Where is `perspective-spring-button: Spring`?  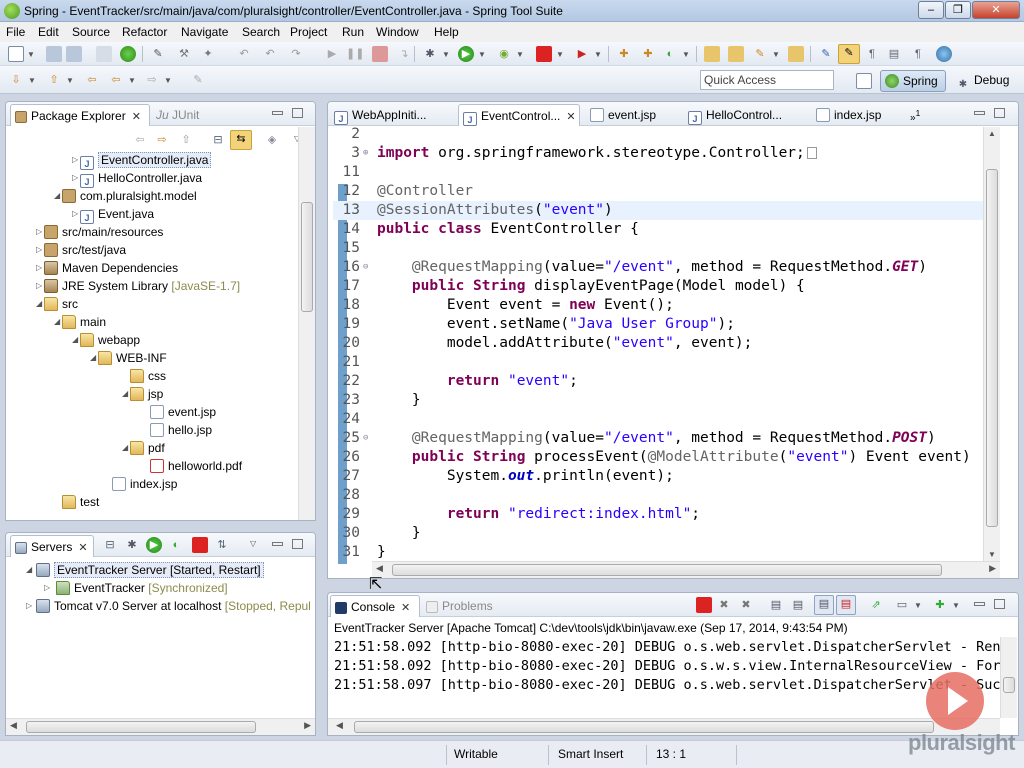
perspective-spring-button: Spring is located at coordinates (913, 81).